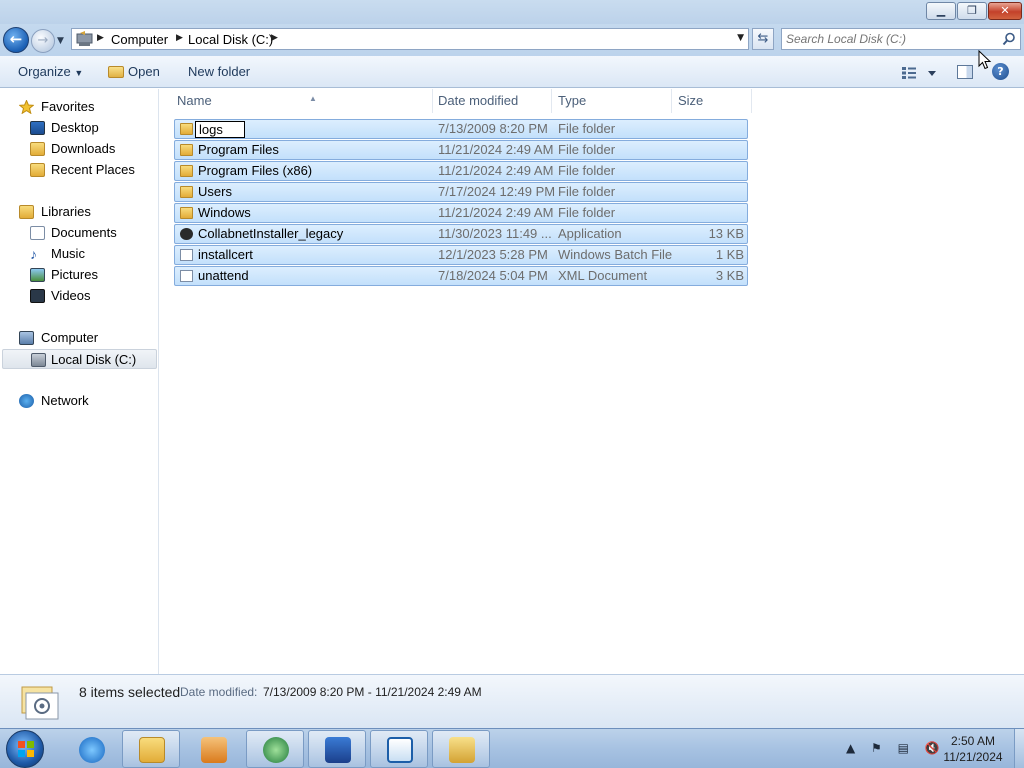 The width and height of the screenshot is (1024, 768). What do you see at coordinates (712, 101) in the screenshot?
I see `column-header-size: Size` at bounding box center [712, 101].